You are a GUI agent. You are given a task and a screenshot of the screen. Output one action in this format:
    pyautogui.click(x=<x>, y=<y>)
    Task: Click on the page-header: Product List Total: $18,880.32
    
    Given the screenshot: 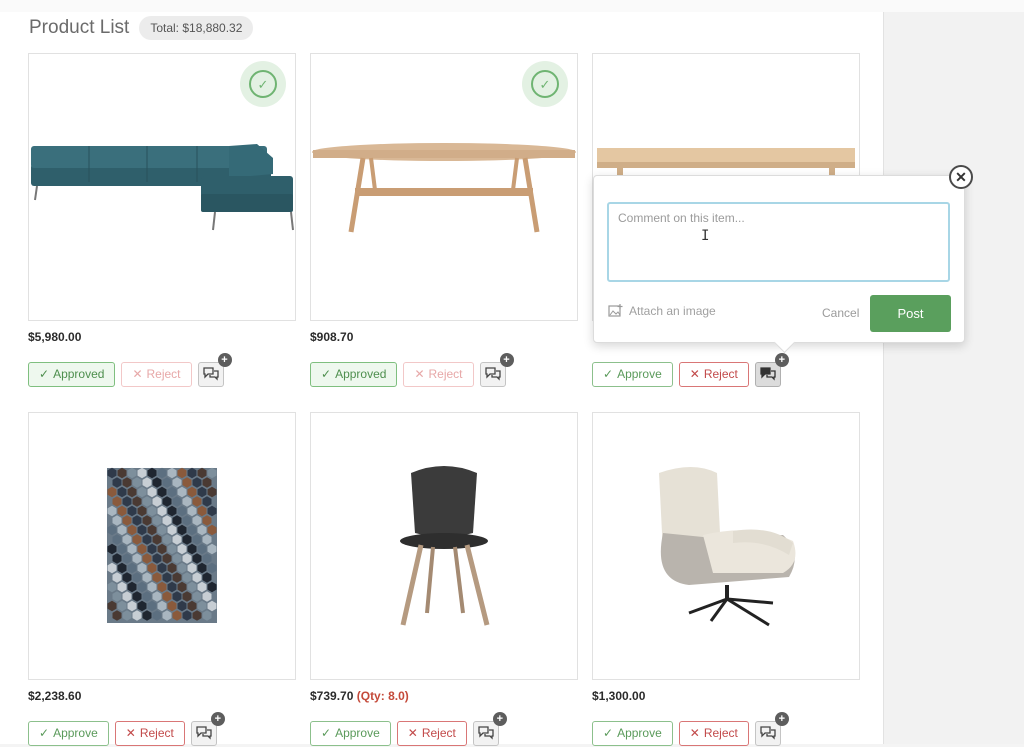 What is the action you would take?
    pyautogui.click(x=141, y=28)
    